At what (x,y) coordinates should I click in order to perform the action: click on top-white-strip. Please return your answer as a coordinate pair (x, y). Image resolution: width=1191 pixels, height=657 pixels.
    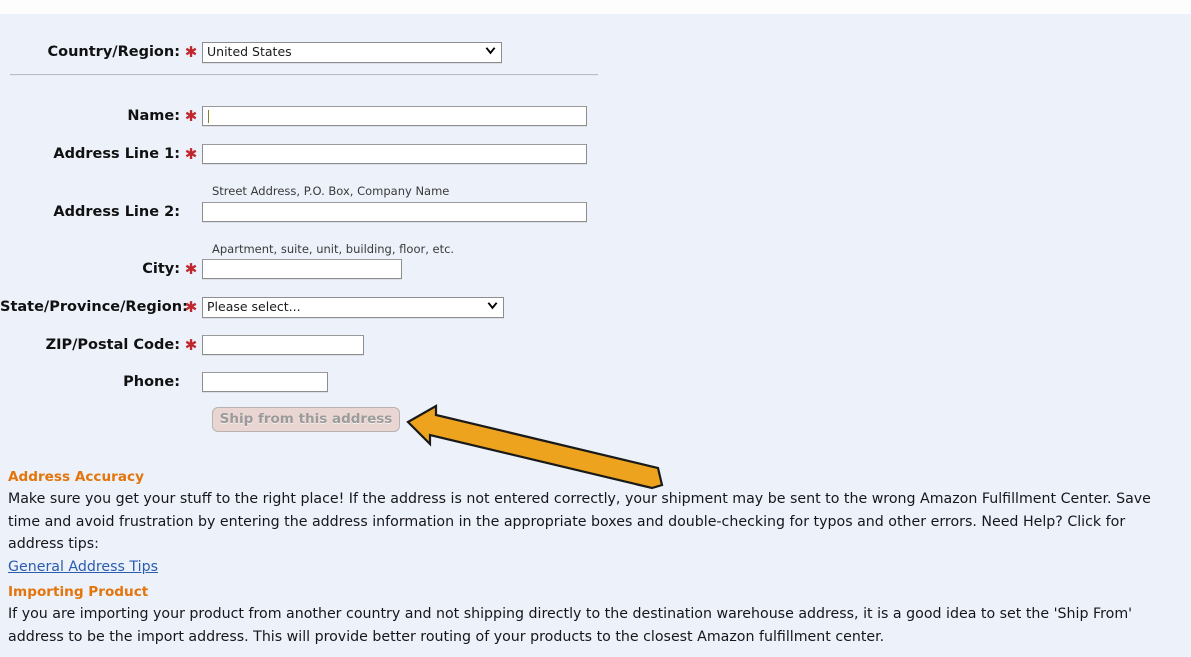
    Looking at the image, I should click on (595, 7).